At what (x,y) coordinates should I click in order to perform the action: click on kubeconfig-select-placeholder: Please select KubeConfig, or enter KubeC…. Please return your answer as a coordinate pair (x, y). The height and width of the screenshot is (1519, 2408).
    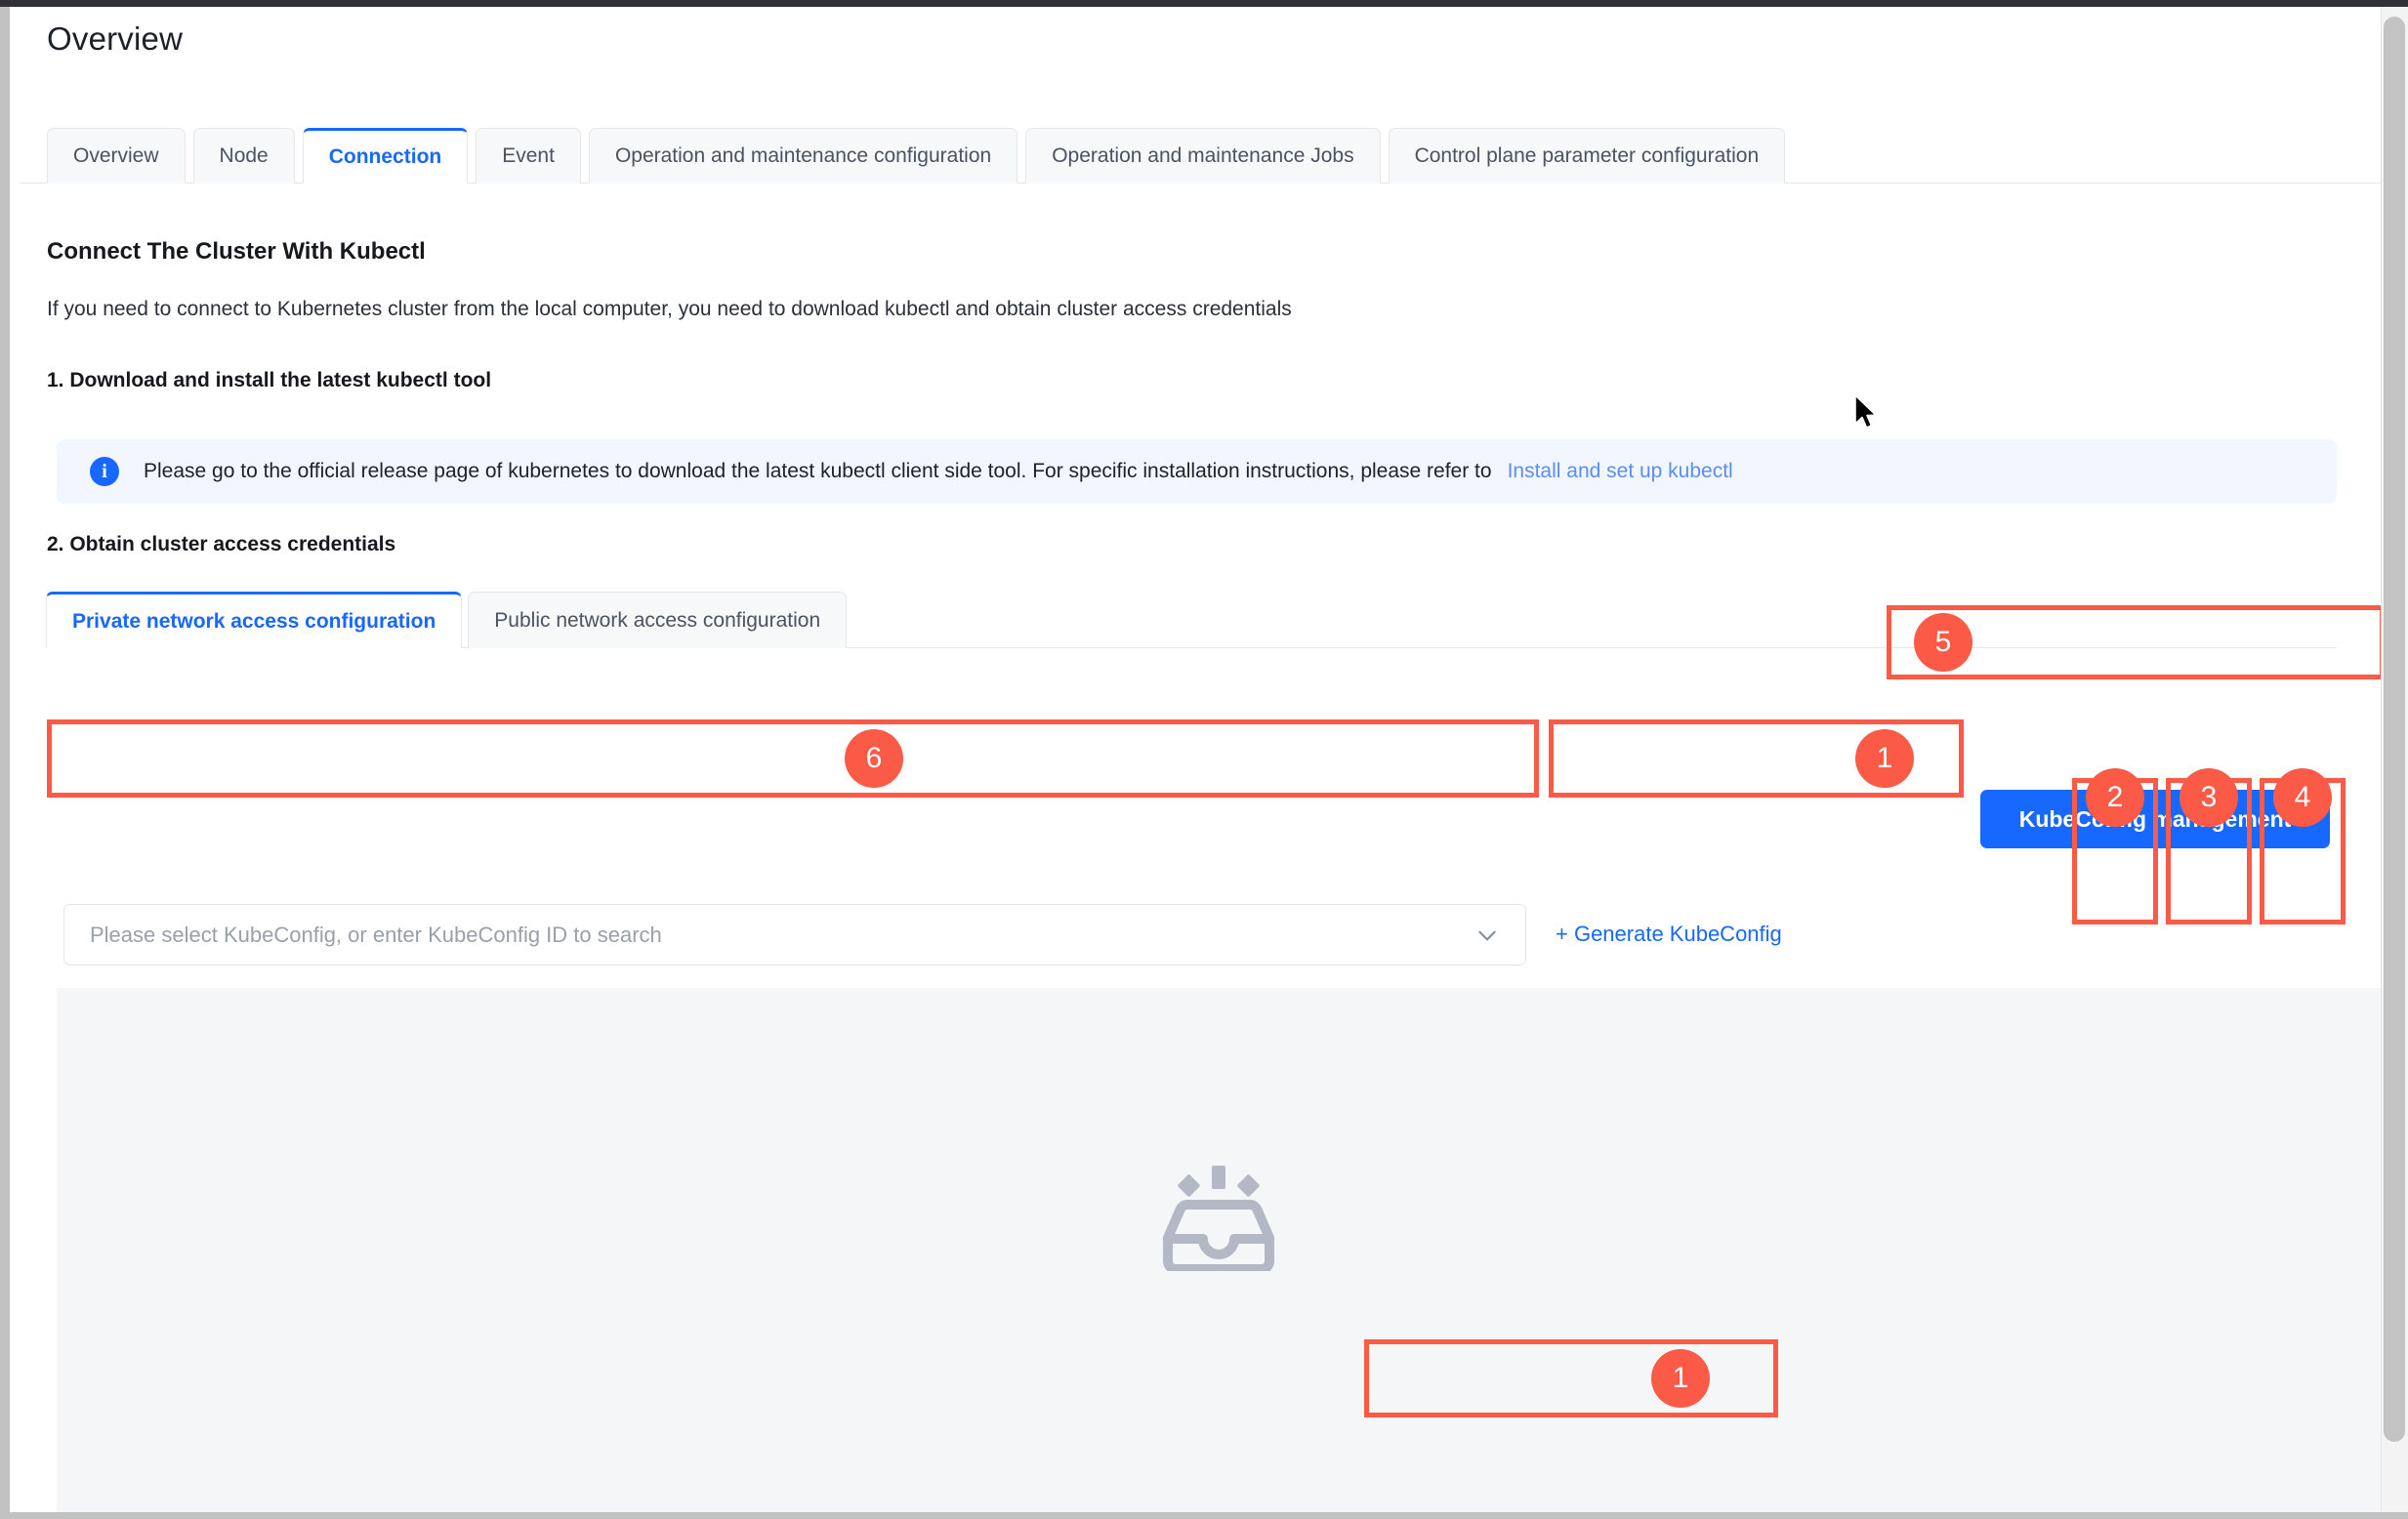
    Looking at the image, I should click on (376, 934).